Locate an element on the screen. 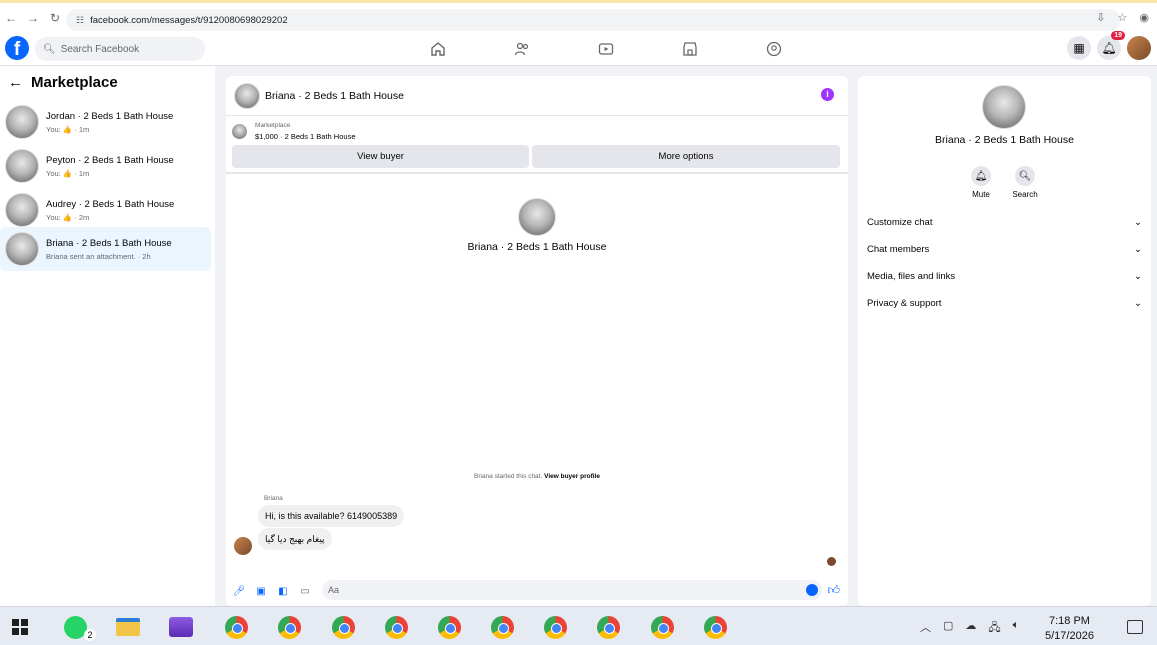 This screenshot has height=645, width=1157. started-text: Briana started this chat. is located at coordinates (508, 476).